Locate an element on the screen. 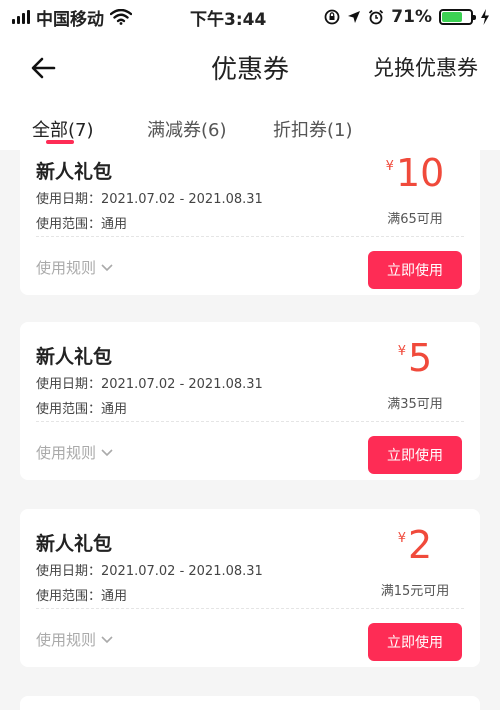 This screenshot has width=500, height=710. status-time: 下午3:44 is located at coordinates (228, 19).